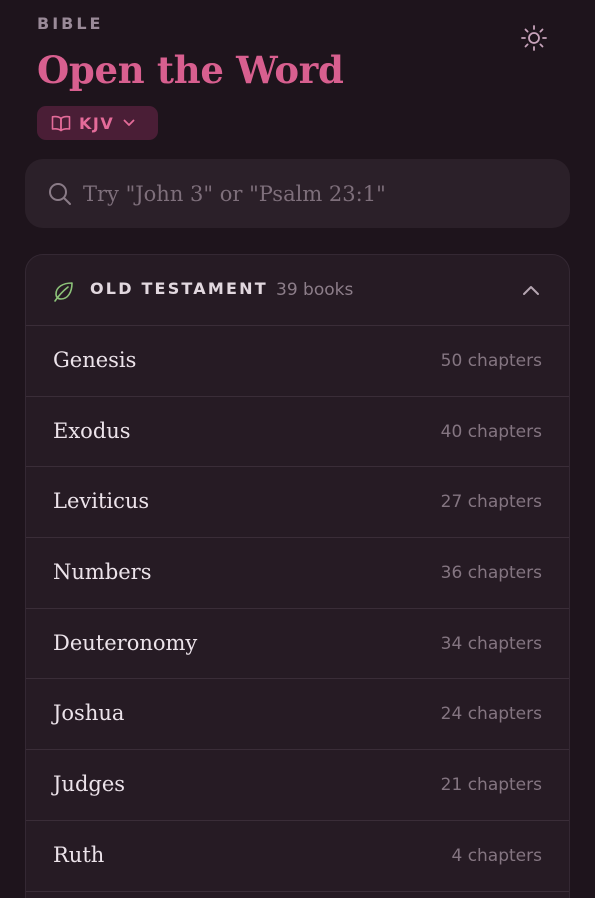 This screenshot has width=595, height=898. I want to click on book-row-exodus: Exodus 40 chapters, so click(297, 432).